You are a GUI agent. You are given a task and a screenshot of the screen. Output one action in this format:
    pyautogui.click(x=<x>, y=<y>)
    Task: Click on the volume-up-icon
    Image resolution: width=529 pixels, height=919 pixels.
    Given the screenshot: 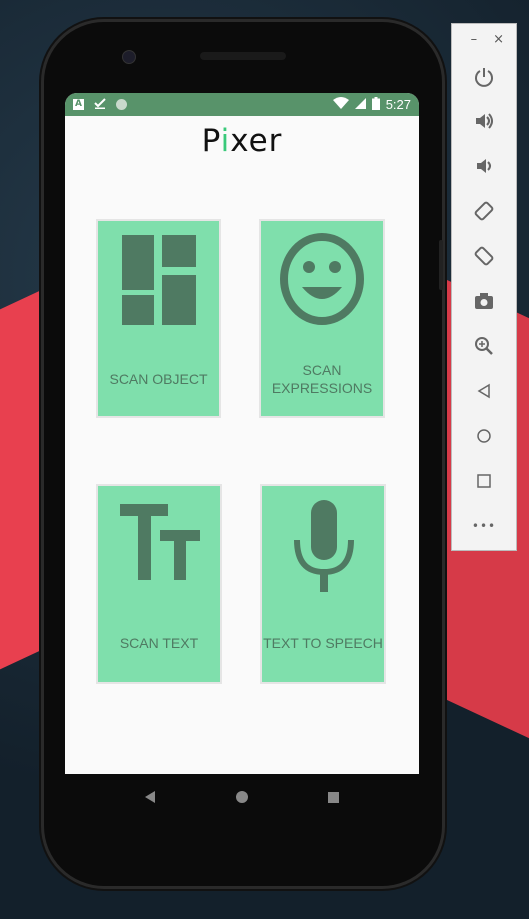 What is the action you would take?
    pyautogui.click(x=484, y=121)
    